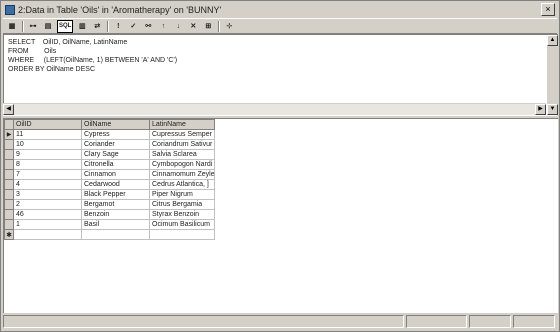 This screenshot has height=332, width=560. I want to click on cell-latinname: Piper Nigrum, so click(182, 194).